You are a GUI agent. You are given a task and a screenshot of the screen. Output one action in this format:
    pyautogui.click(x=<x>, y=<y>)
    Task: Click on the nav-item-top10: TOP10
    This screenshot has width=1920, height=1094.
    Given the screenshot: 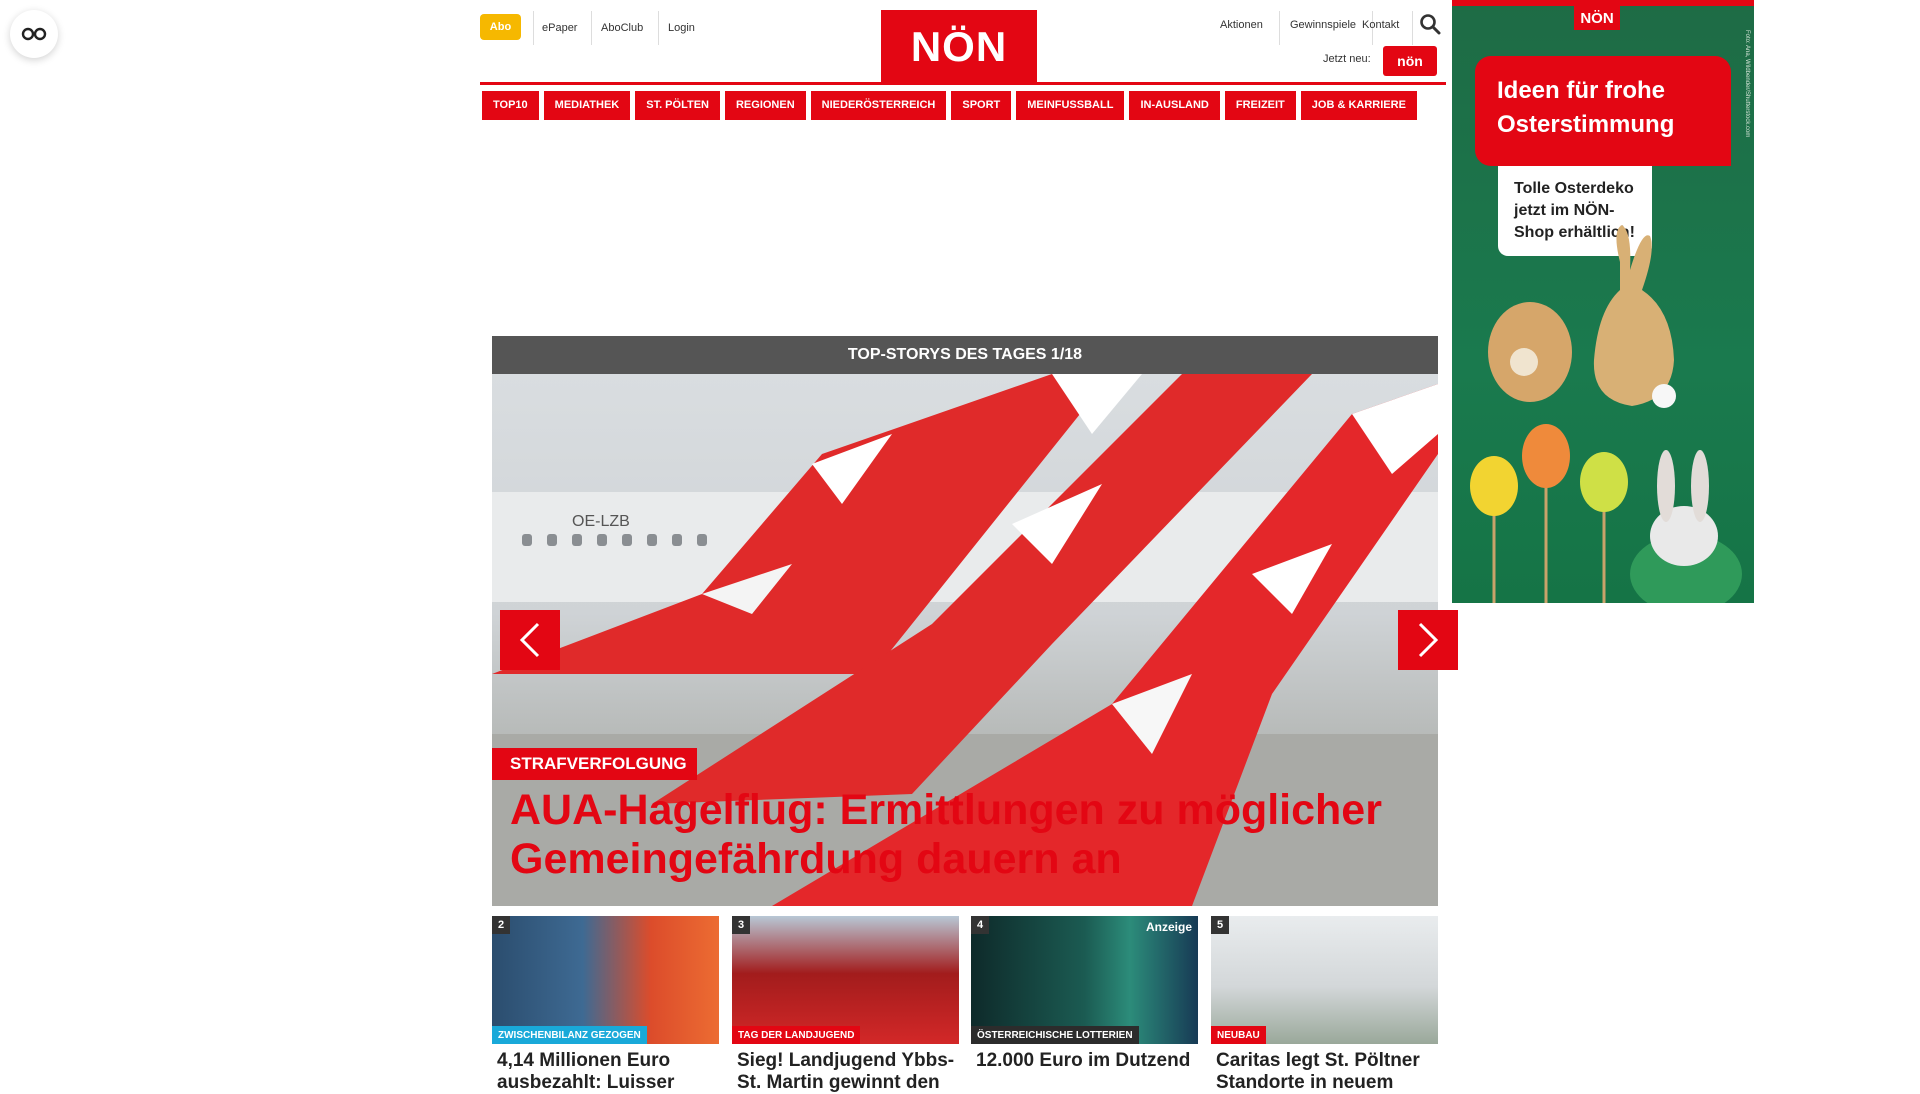 What is the action you would take?
    pyautogui.click(x=510, y=105)
    